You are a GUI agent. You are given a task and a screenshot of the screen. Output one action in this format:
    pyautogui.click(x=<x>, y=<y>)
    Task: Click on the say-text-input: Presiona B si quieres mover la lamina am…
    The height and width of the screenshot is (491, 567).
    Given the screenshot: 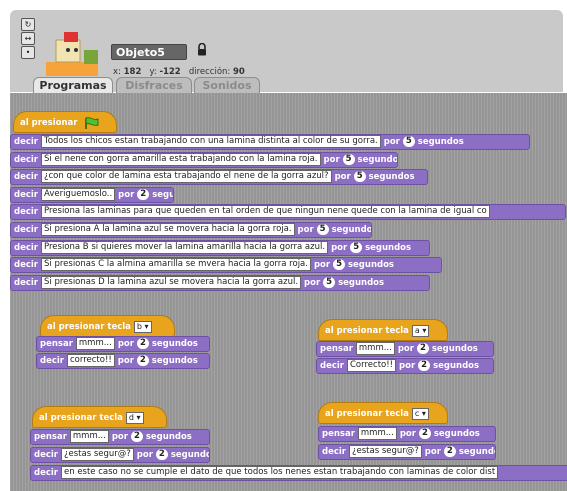 What is the action you would take?
    pyautogui.click(x=185, y=247)
    